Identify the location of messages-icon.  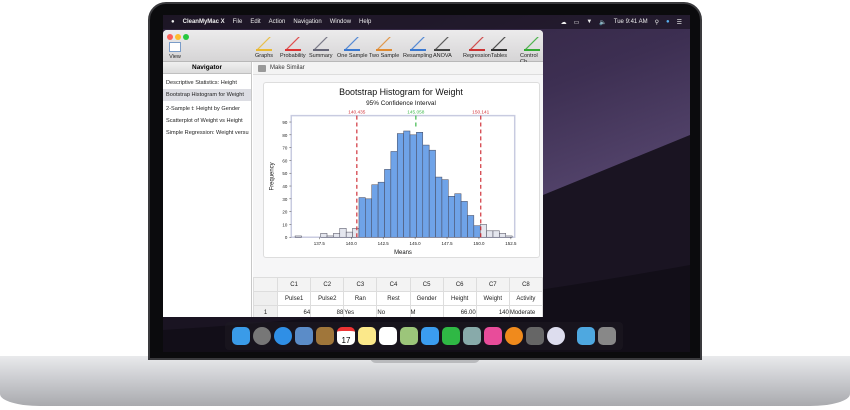
(430, 336).